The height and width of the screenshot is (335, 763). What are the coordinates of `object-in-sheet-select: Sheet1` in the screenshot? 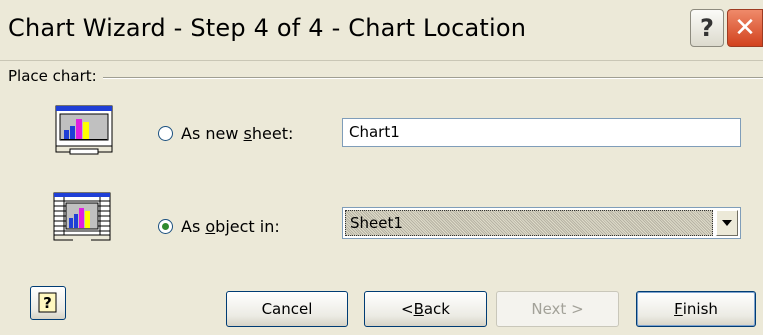 It's located at (541, 223).